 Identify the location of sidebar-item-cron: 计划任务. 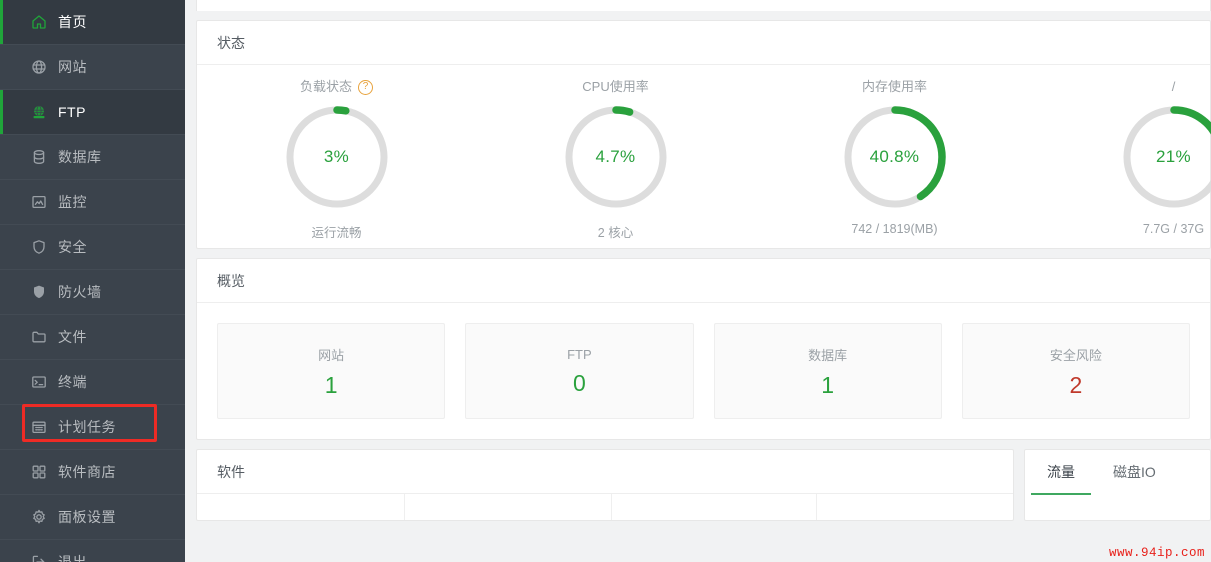
(92, 427).